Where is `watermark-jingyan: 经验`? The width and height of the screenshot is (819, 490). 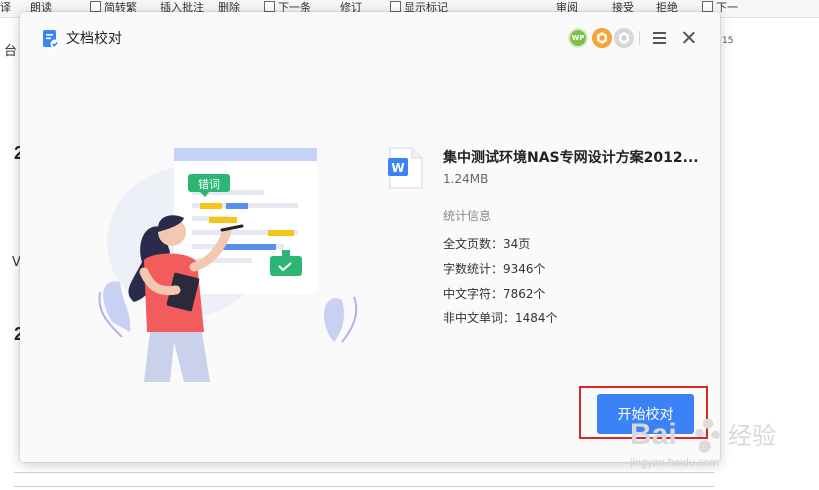 watermark-jingyan: 经验 is located at coordinates (752, 436).